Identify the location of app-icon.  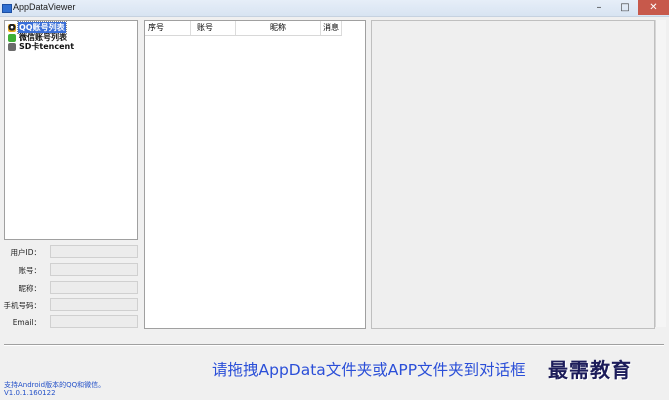
(7, 8).